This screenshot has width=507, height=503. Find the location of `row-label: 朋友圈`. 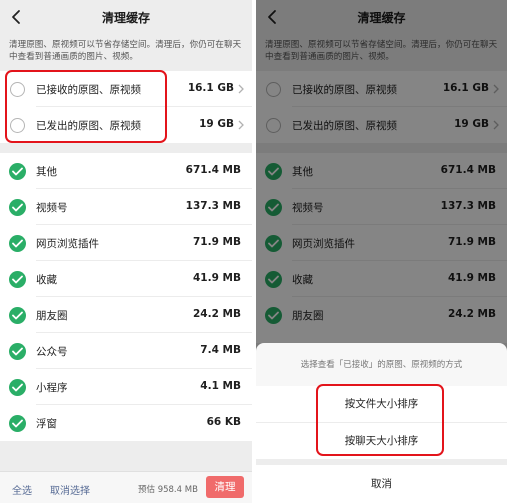

row-label: 朋友圈 is located at coordinates (52, 316).